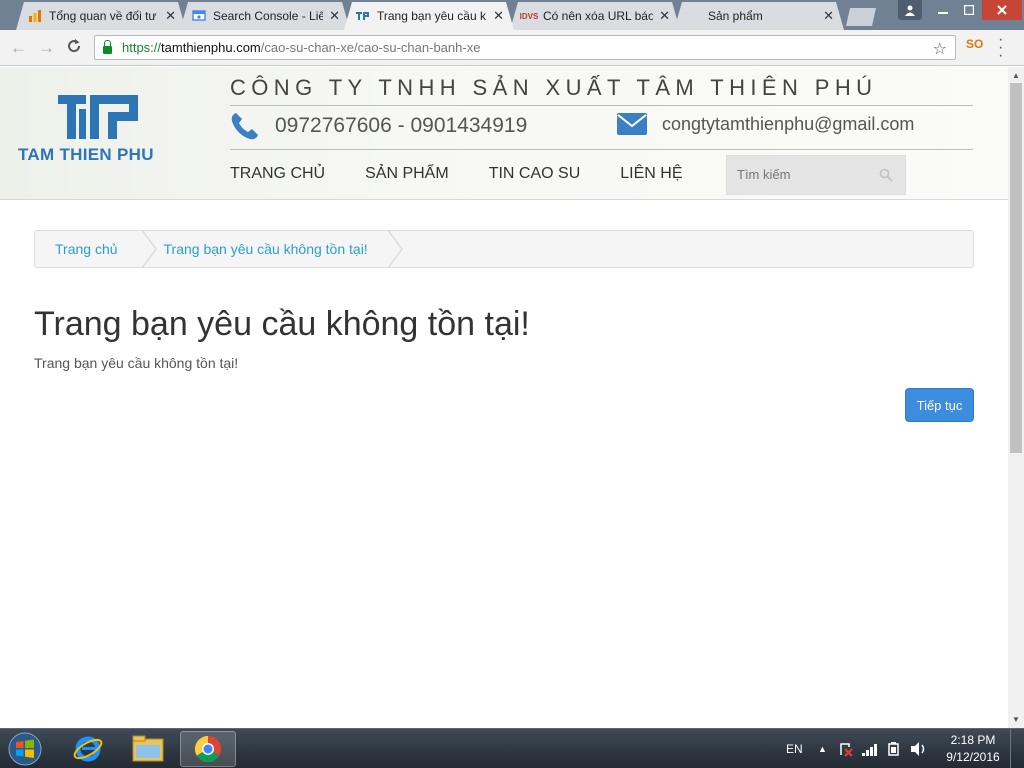 The image size is (1024, 768). What do you see at coordinates (1016, 268) in the screenshot?
I see `scrollbar-thumb` at bounding box center [1016, 268].